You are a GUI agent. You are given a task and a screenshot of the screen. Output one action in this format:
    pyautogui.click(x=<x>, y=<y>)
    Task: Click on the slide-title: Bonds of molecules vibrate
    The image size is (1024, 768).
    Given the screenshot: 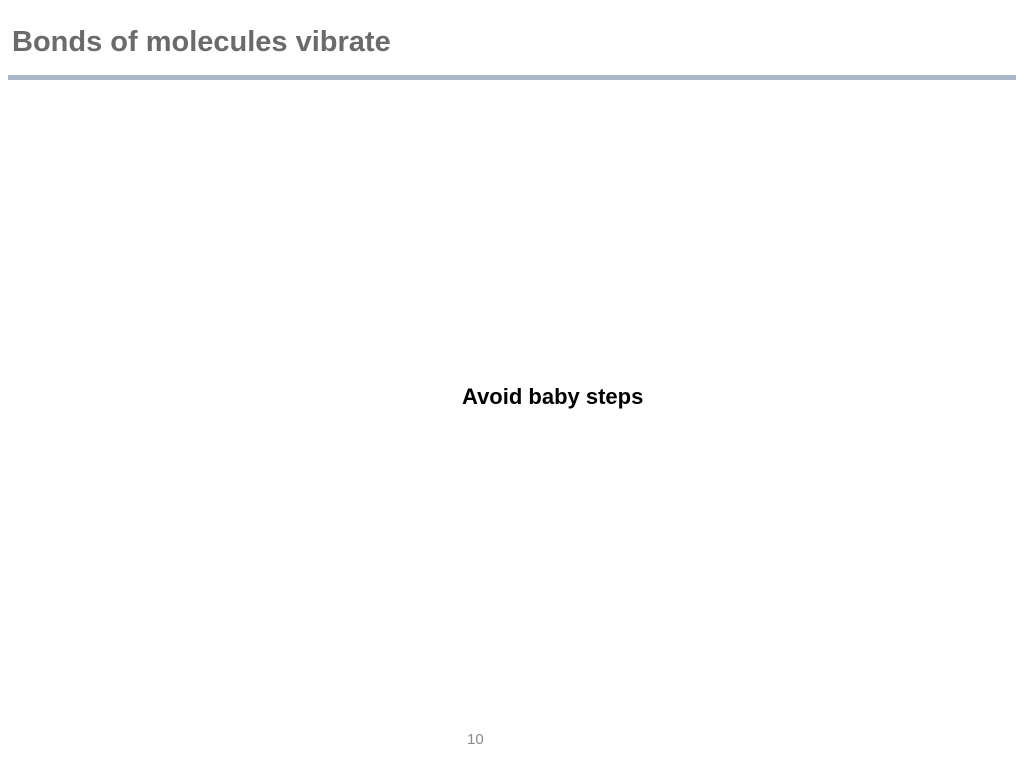 What is the action you would take?
    pyautogui.click(x=201, y=42)
    